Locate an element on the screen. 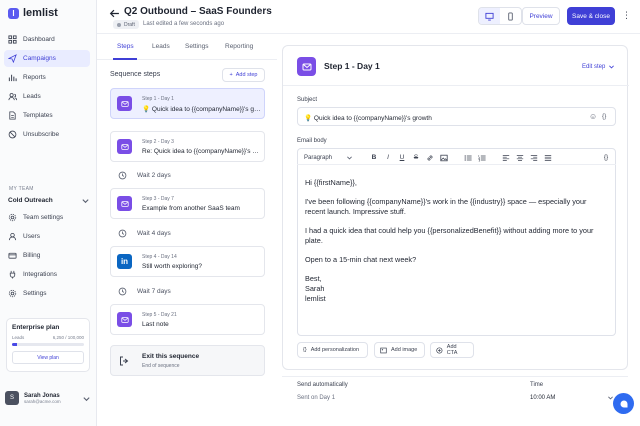  sidebar-item-label: Users is located at coordinates (31, 236).